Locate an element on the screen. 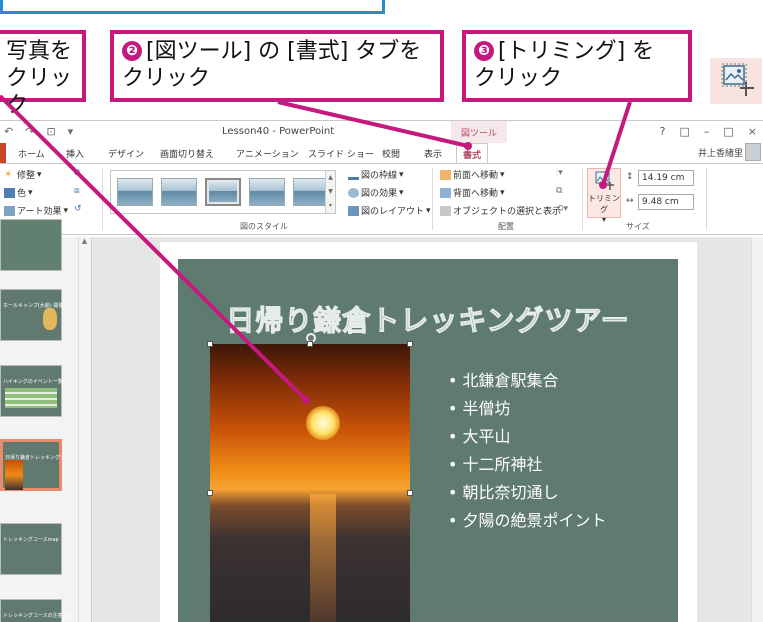 The width and height of the screenshot is (763, 622). picture-border-button: 図の枠線 ▾ is located at coordinates (376, 174).